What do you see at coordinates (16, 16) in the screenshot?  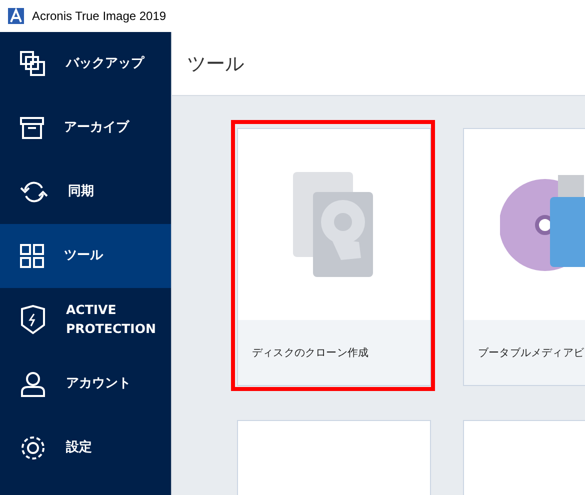 I see `app-logo-icon` at bounding box center [16, 16].